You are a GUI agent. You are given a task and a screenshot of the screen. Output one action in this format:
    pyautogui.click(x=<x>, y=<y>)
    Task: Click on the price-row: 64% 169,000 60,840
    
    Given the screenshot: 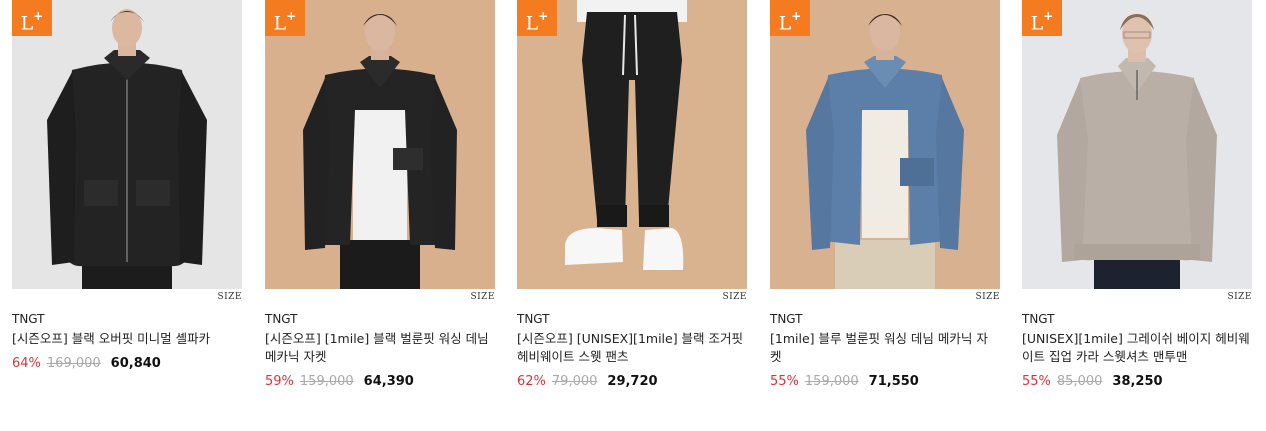 What is the action you would take?
    pyautogui.click(x=86, y=363)
    